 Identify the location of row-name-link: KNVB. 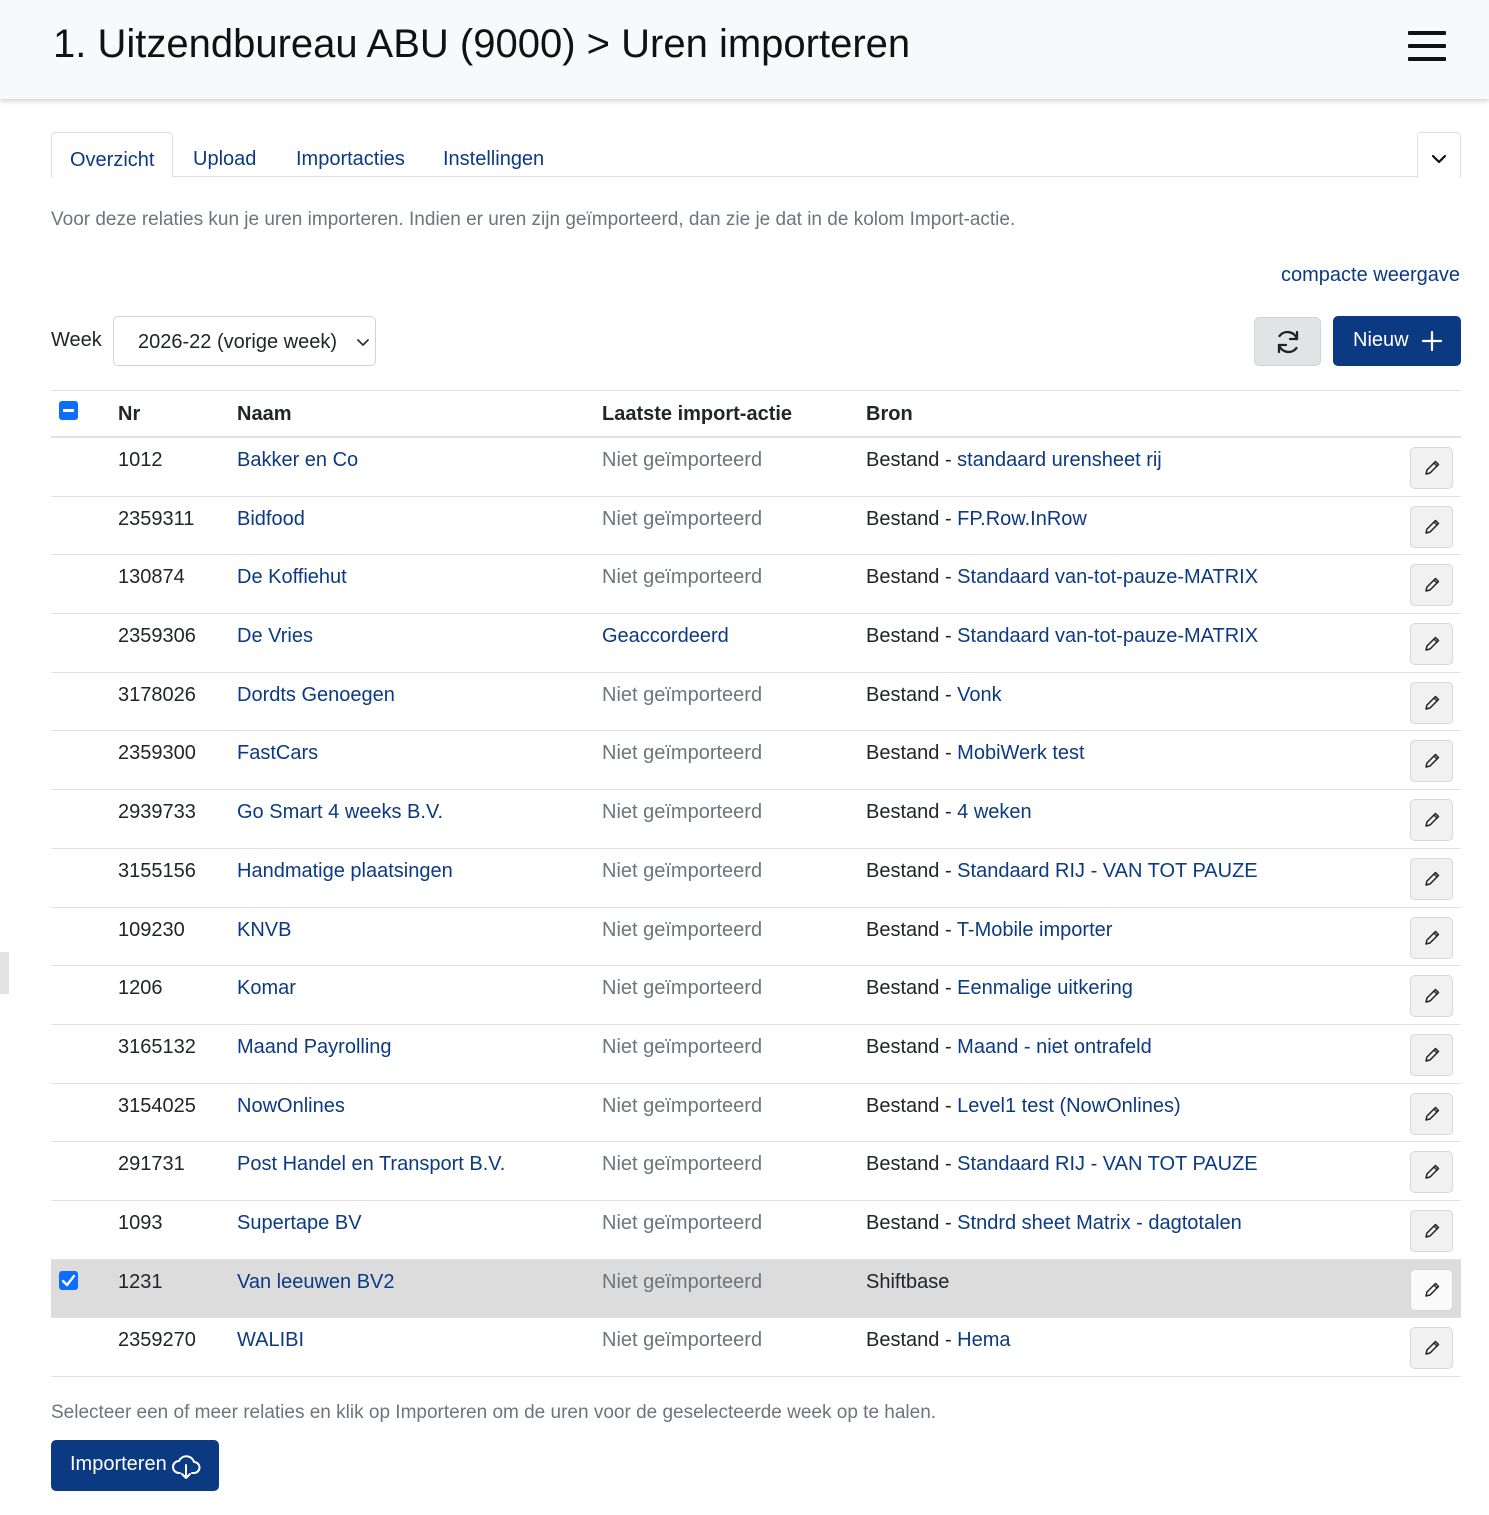
(264, 930).